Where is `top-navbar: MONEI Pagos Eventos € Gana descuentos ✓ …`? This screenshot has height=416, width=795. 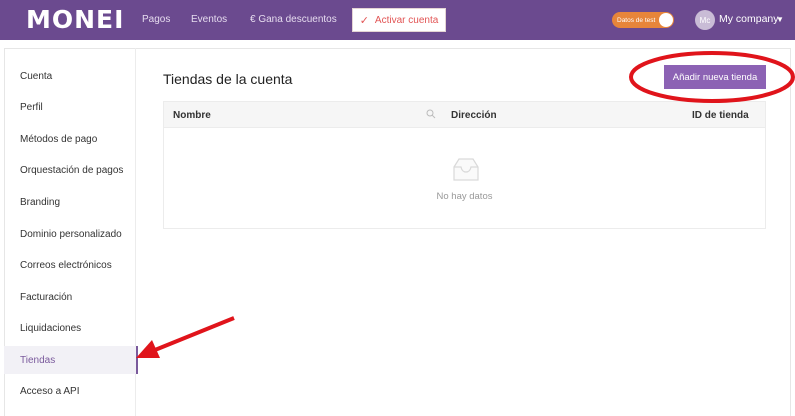
top-navbar: MONEI Pagos Eventos € Gana descuentos ✓ … is located at coordinates (397, 20).